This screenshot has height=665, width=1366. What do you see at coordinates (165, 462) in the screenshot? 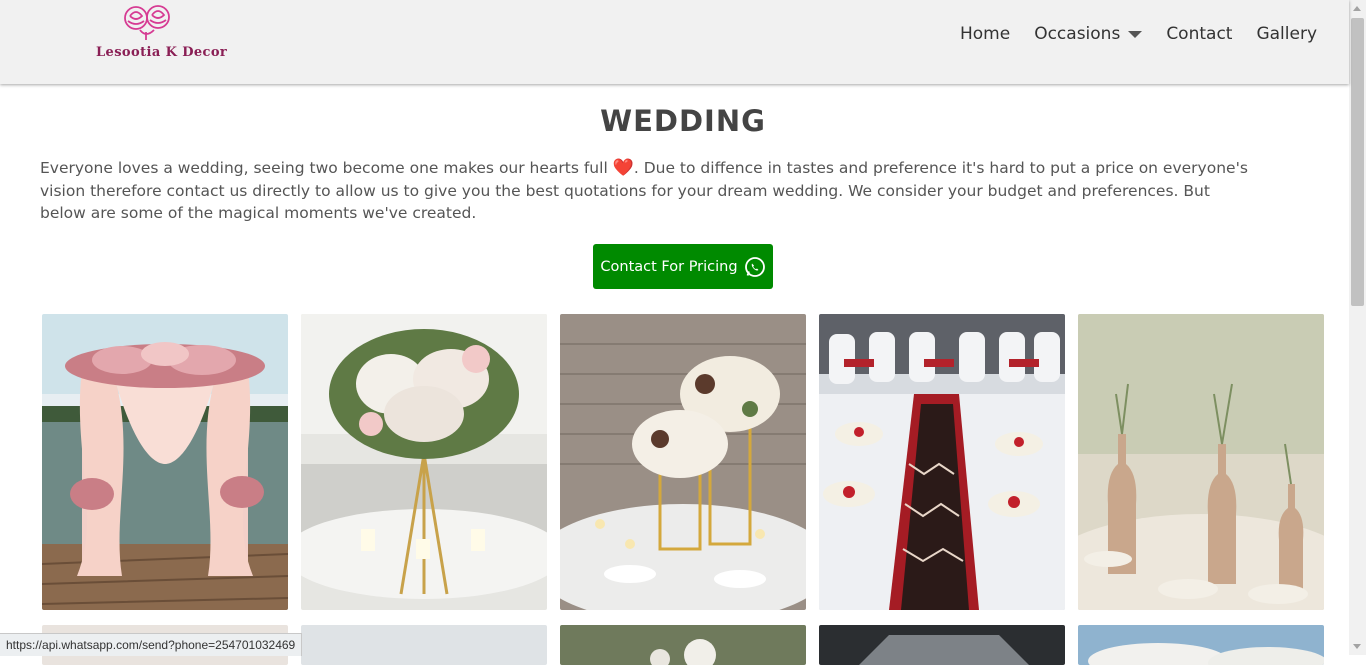
I see `gallery-image-pink-floral-arch` at bounding box center [165, 462].